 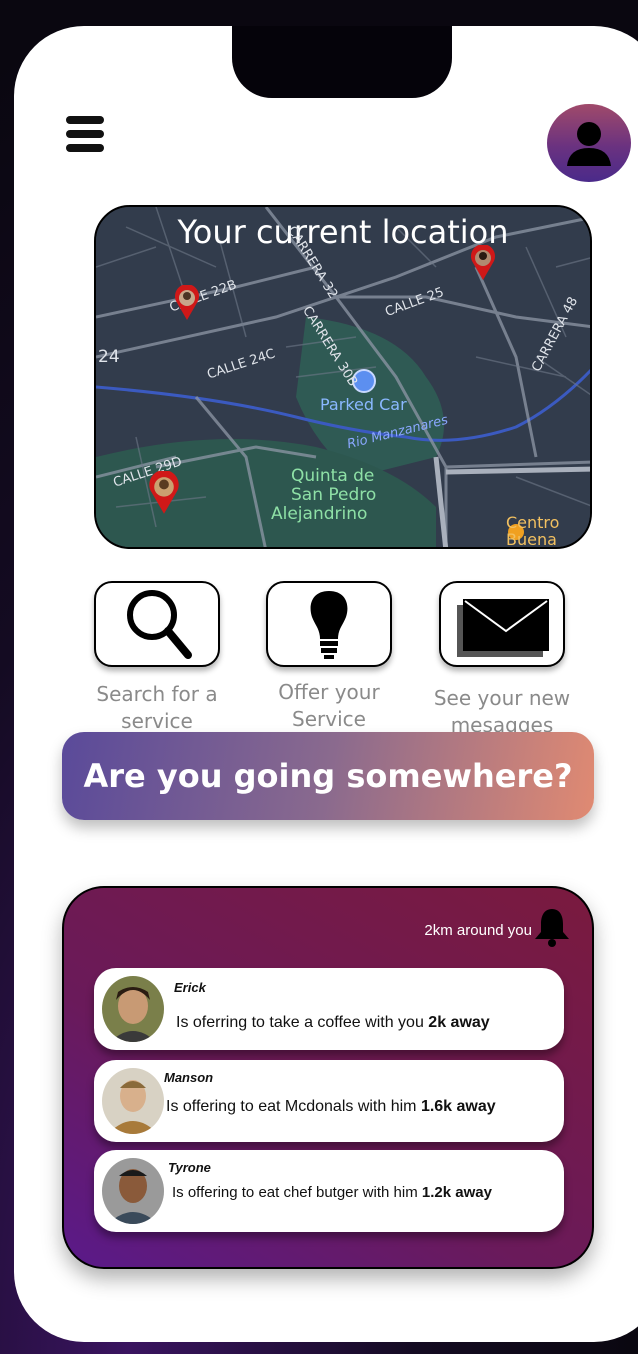 What do you see at coordinates (458, 1106) in the screenshot?
I see `offer-distance: 1.6k away` at bounding box center [458, 1106].